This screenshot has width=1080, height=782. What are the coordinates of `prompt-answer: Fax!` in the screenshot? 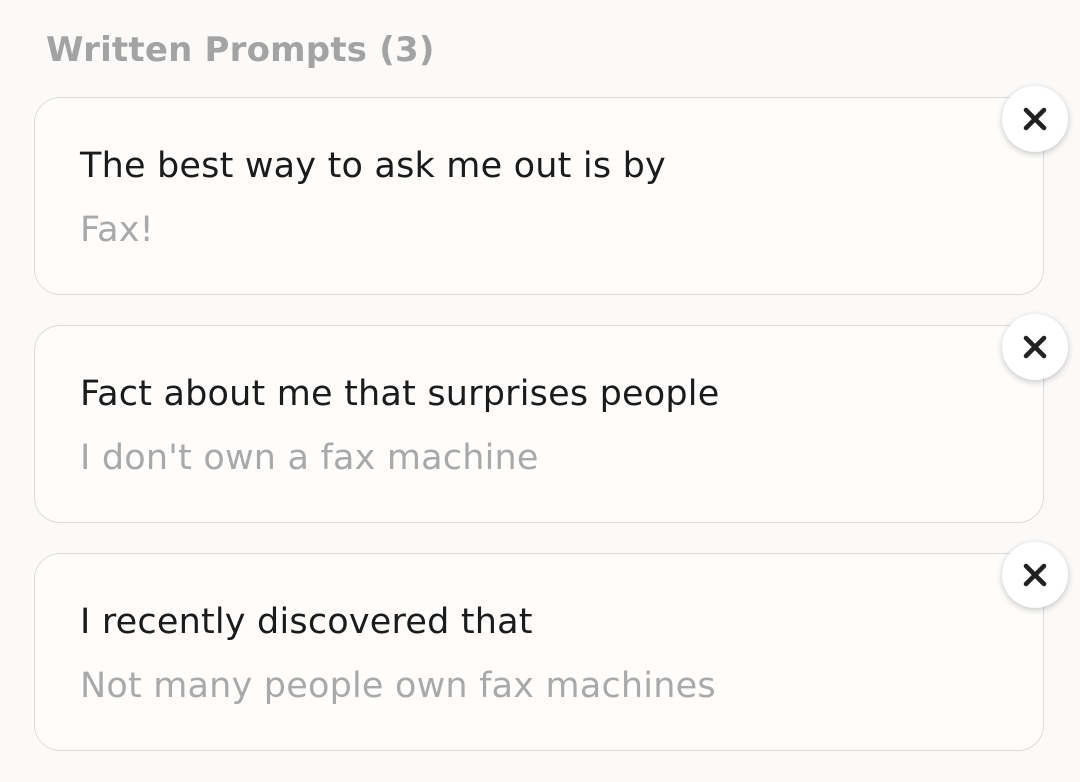 It's located at (117, 230).